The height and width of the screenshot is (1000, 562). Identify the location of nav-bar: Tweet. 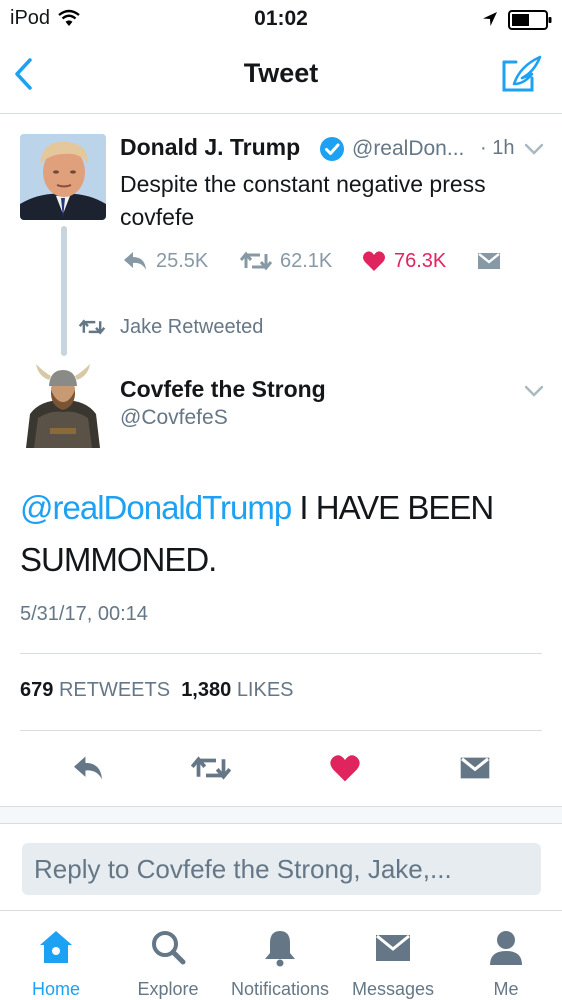
(281, 76).